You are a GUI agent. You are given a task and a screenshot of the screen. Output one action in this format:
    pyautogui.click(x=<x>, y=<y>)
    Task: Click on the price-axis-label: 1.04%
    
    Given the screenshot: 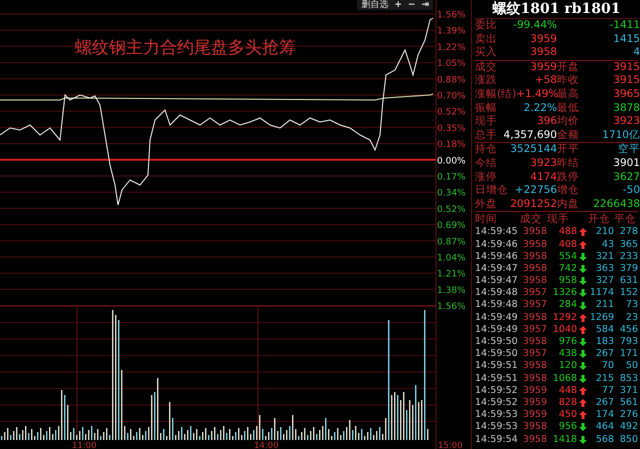 What is the action you would take?
    pyautogui.click(x=451, y=259)
    